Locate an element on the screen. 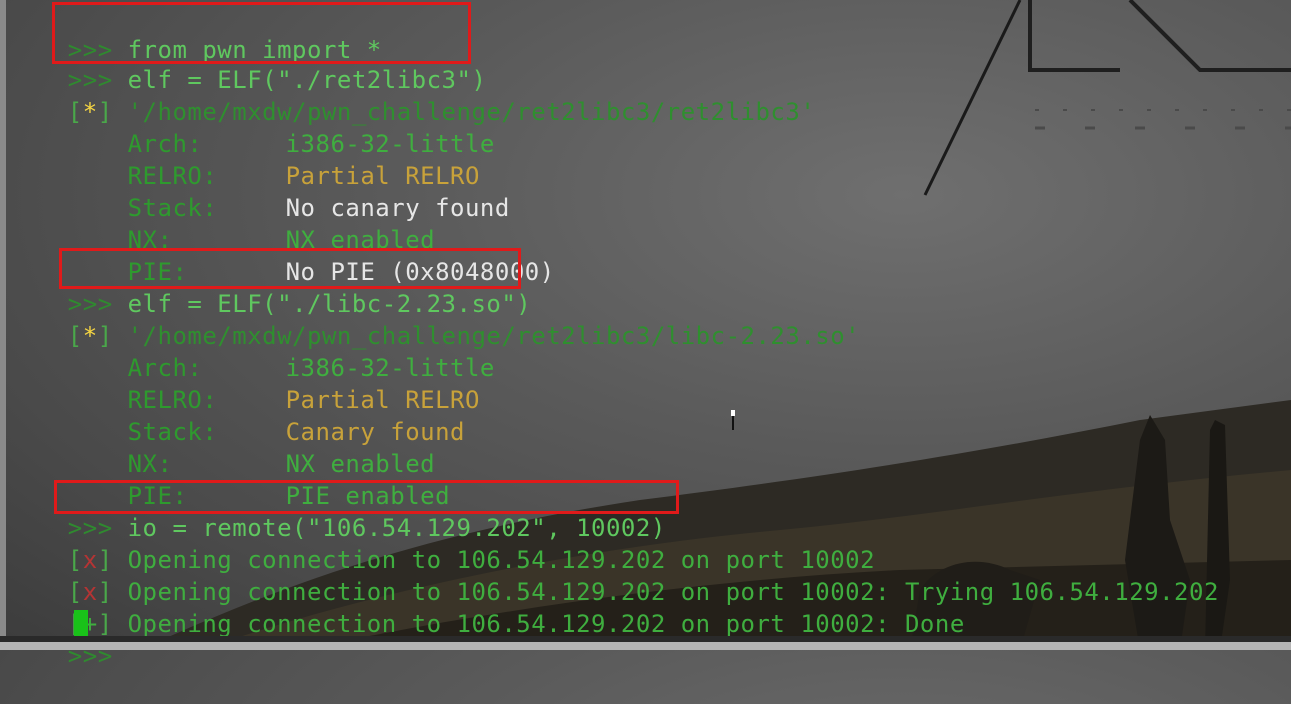 Image resolution: width=1291 pixels, height=704 pixels. mouse-pointer-icon is located at coordinates (733, 420).